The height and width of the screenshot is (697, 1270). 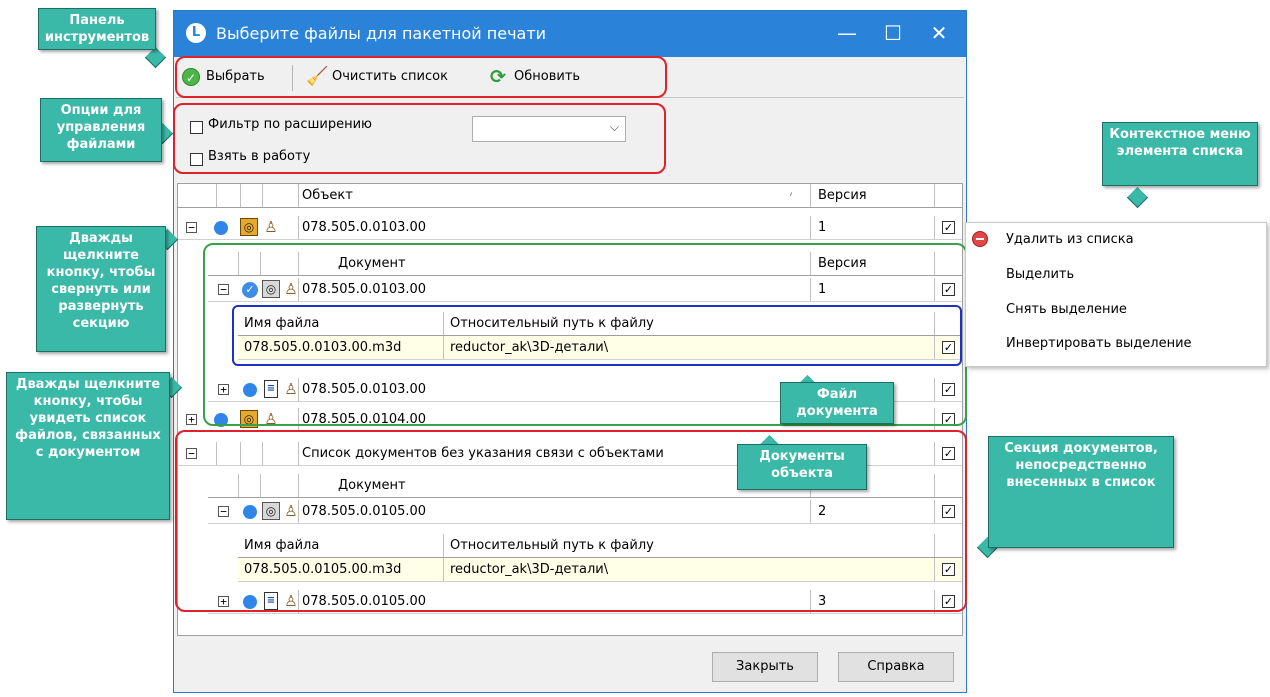 What do you see at coordinates (842, 195) in the screenshot?
I see `column-header-version: Версия` at bounding box center [842, 195].